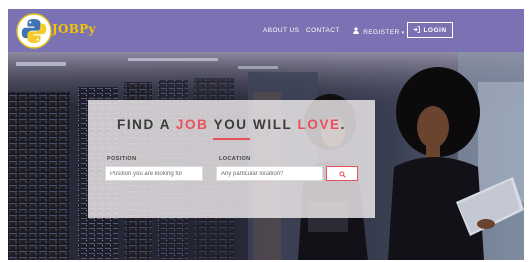 Image resolution: width=530 pixels, height=262 pixels. I want to click on headline-text-1: FIND A, so click(146, 124).